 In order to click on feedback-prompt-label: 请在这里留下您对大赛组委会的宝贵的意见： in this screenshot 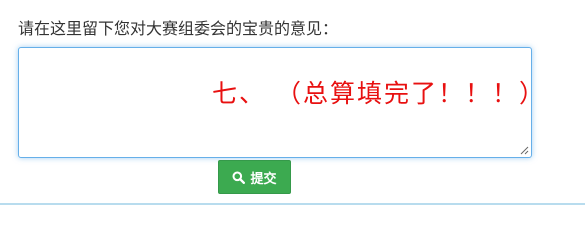, I will do `click(178, 28)`.